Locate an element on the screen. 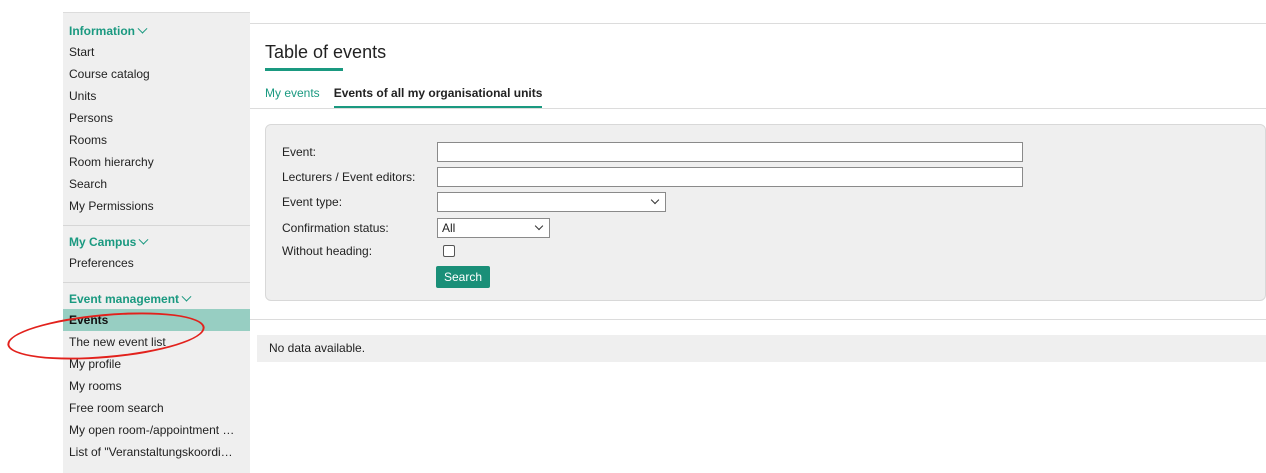 This screenshot has height=473, width=1266. section-title-my-campus: My Campus is located at coordinates (103, 242).